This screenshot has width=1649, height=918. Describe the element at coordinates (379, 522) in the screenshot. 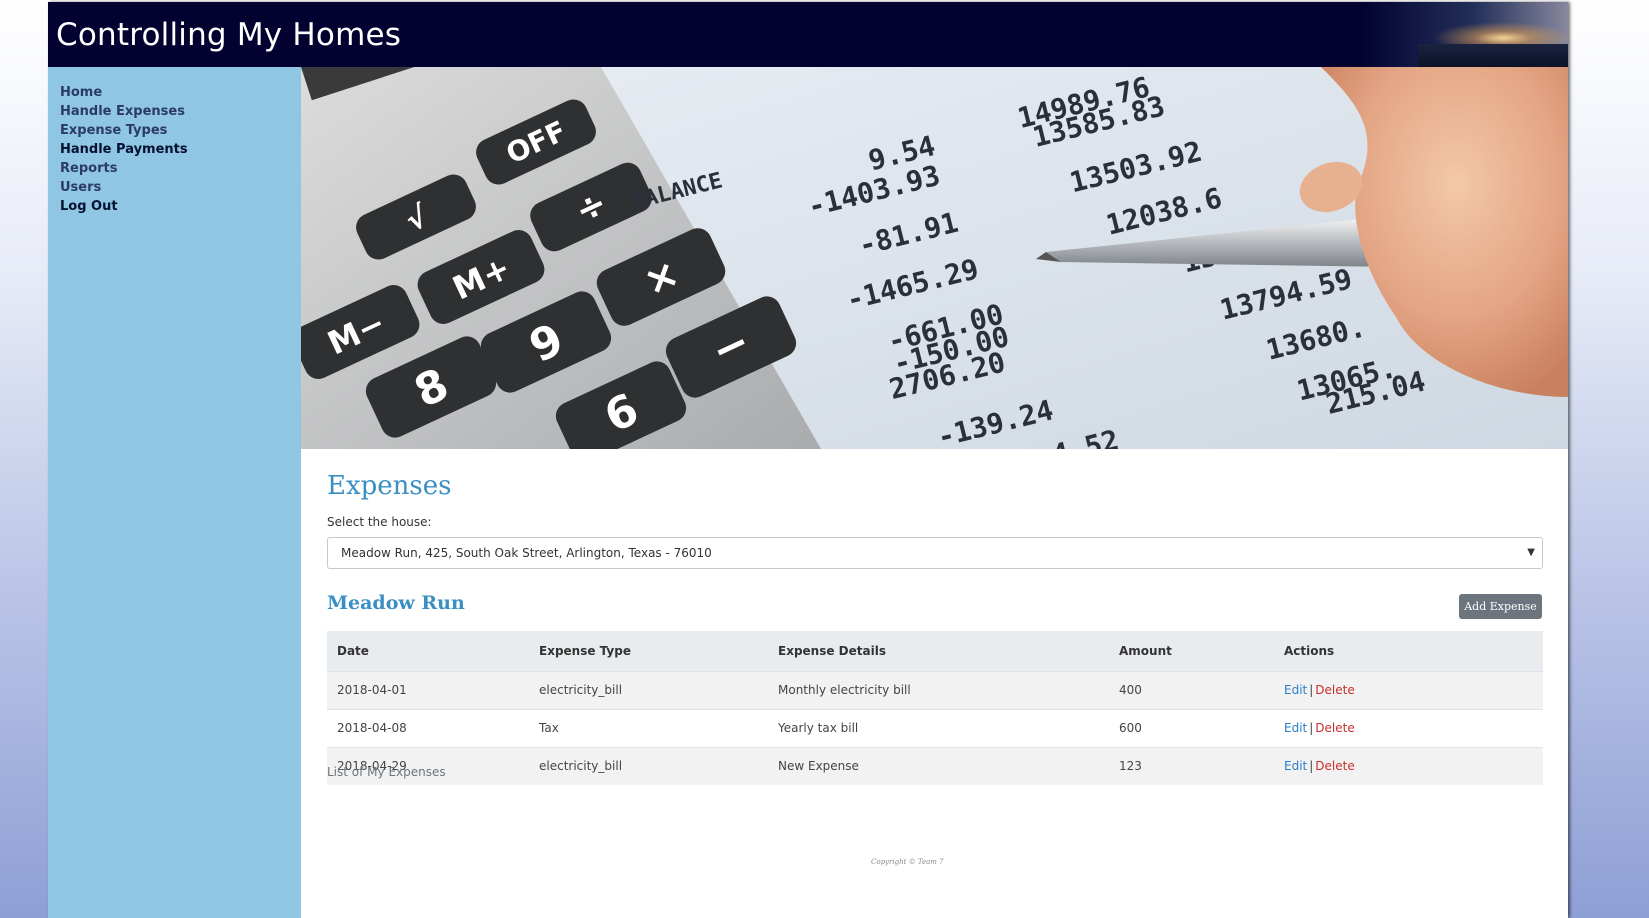

I see `house-select-label: Select the house:` at that location.